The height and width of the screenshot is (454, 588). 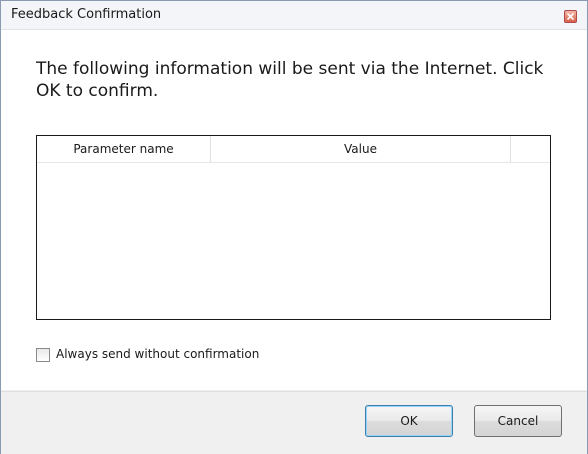 I want to click on column-header-parameter-name: Parameter name, so click(x=124, y=149).